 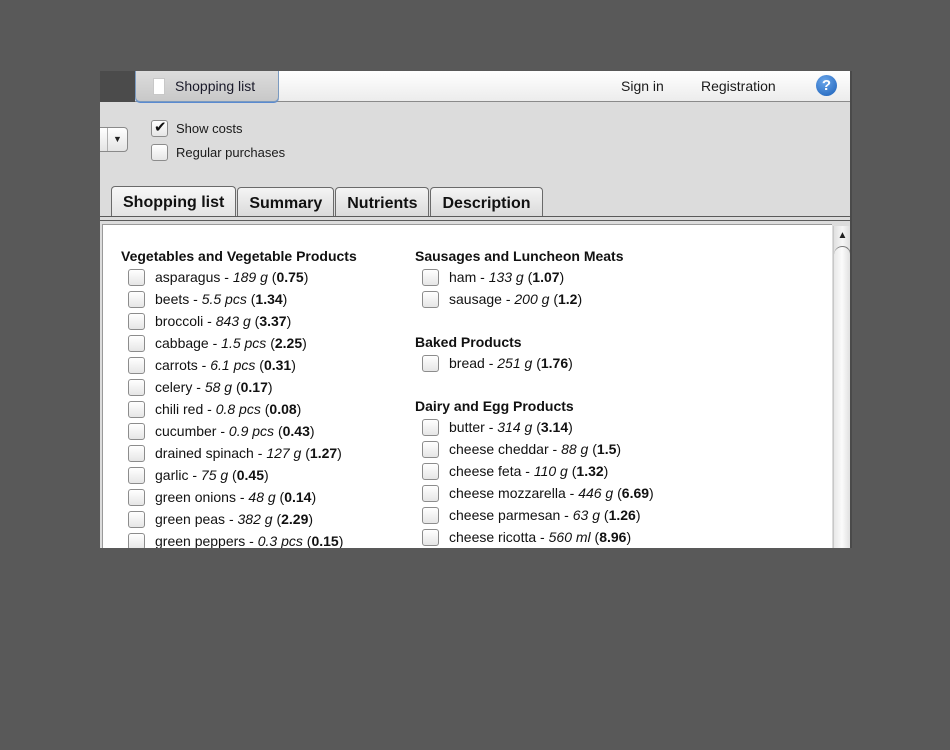 I want to click on list-item: ham - 133 g (1.07), so click(x=534, y=277).